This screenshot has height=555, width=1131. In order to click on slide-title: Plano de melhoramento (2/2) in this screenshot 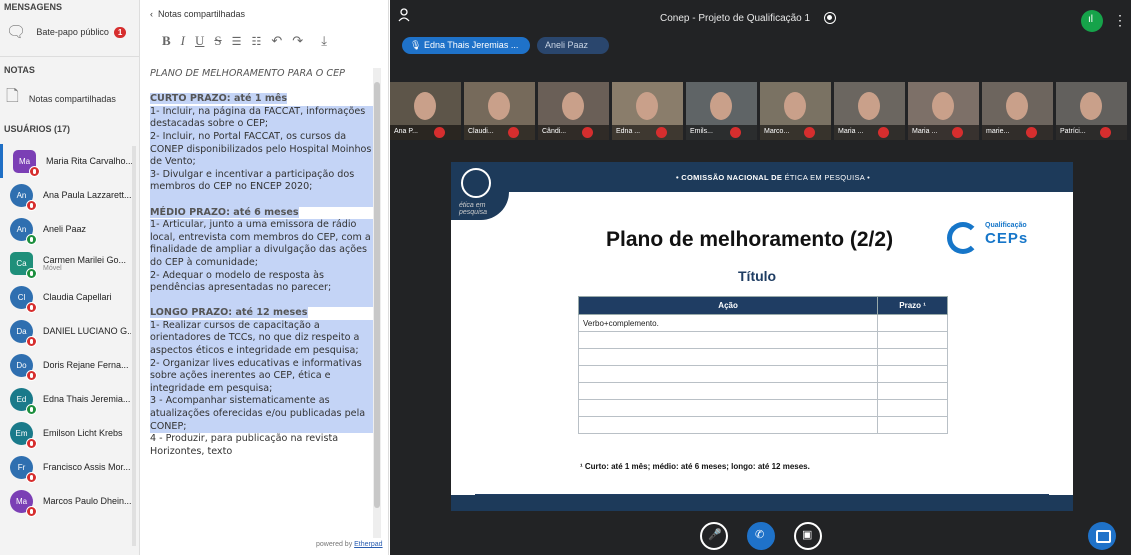, I will do `click(750, 239)`.